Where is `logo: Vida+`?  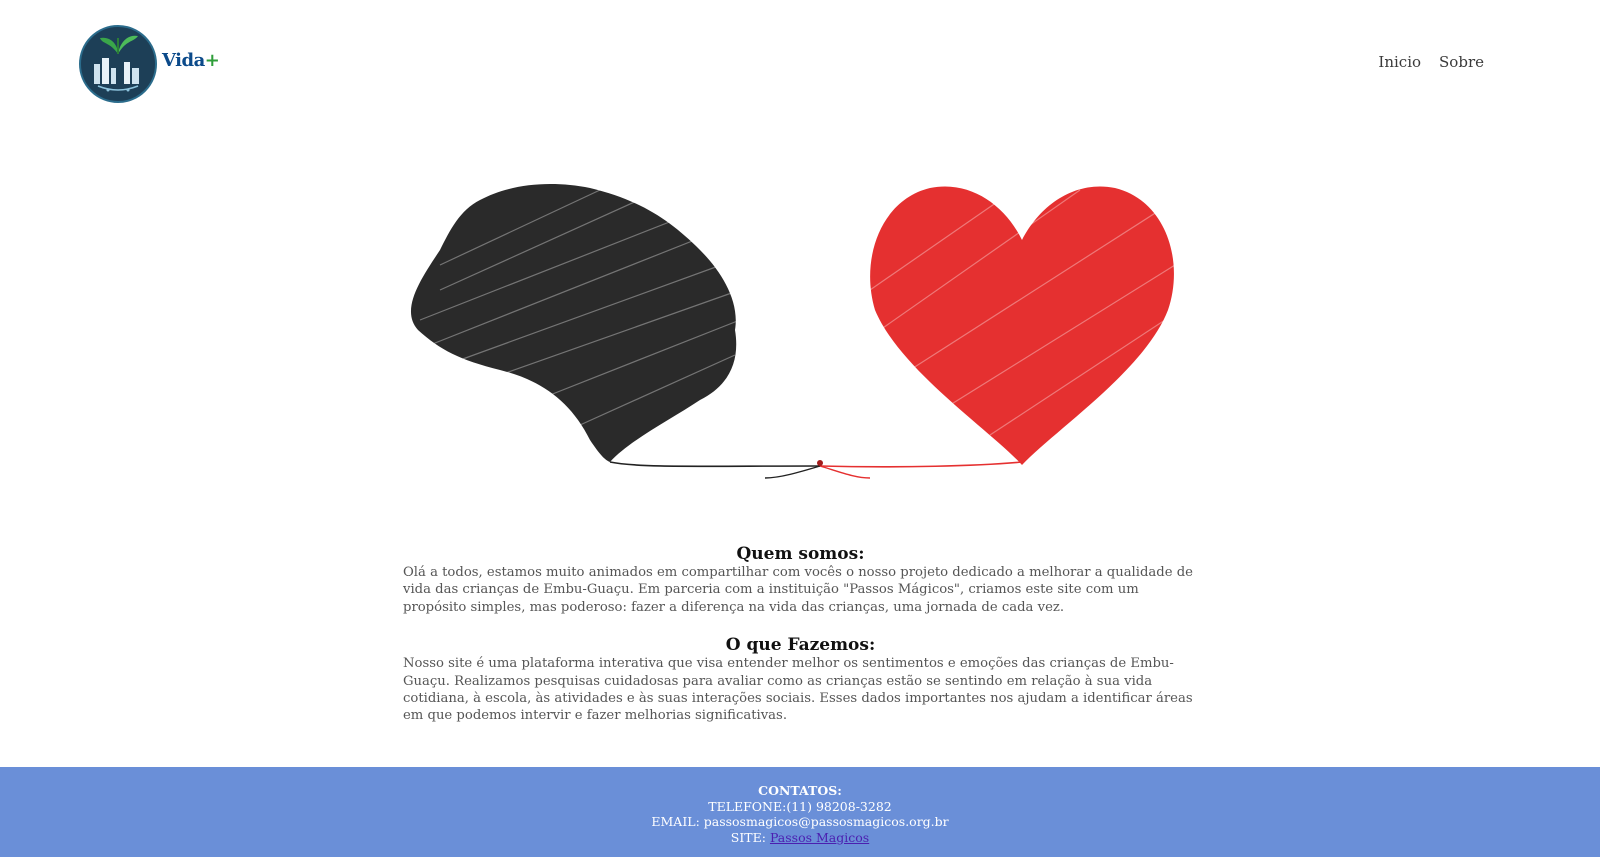
logo: Vida+ is located at coordinates (149, 64).